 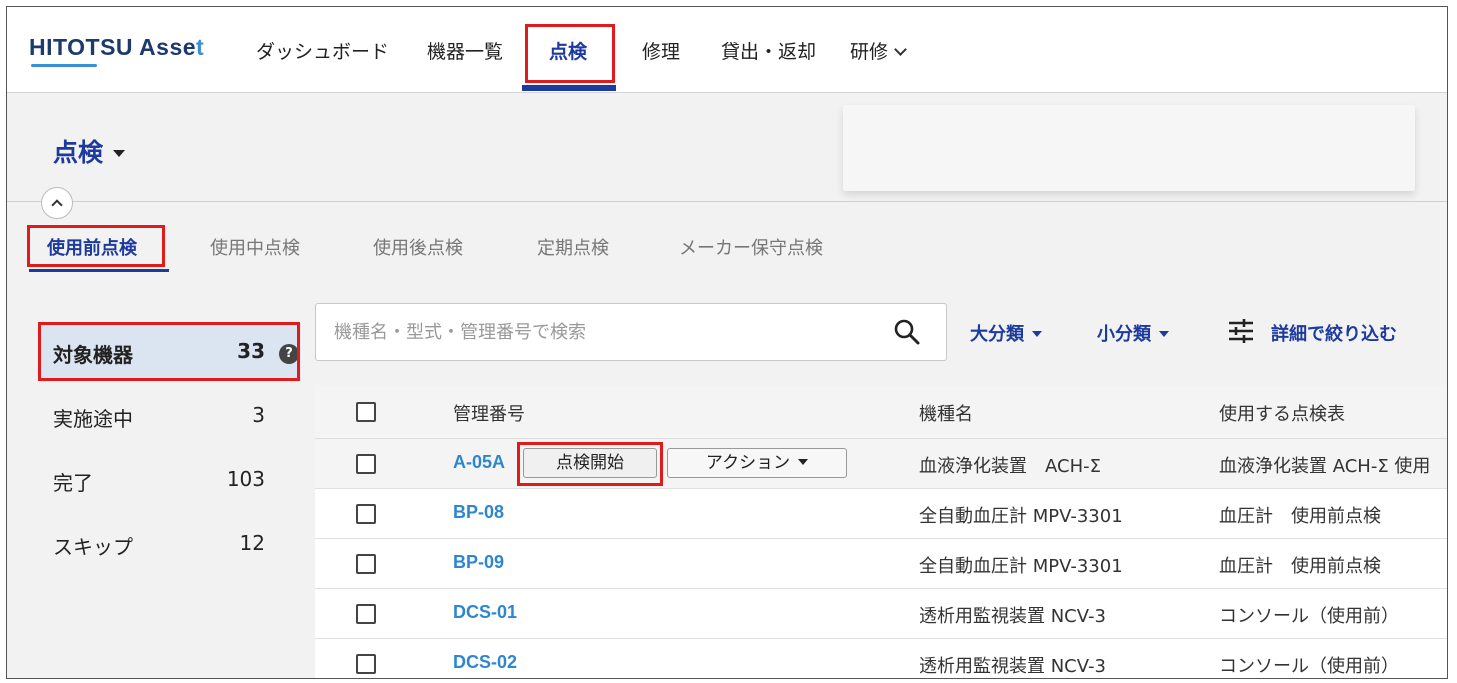 What do you see at coordinates (573, 247) in the screenshot?
I see `tab-periodic-inspection: 定期点検` at bounding box center [573, 247].